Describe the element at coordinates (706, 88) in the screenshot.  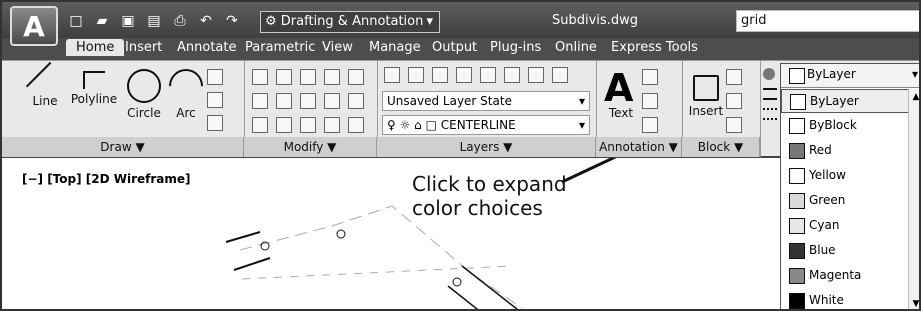
I see `insert-icon` at that location.